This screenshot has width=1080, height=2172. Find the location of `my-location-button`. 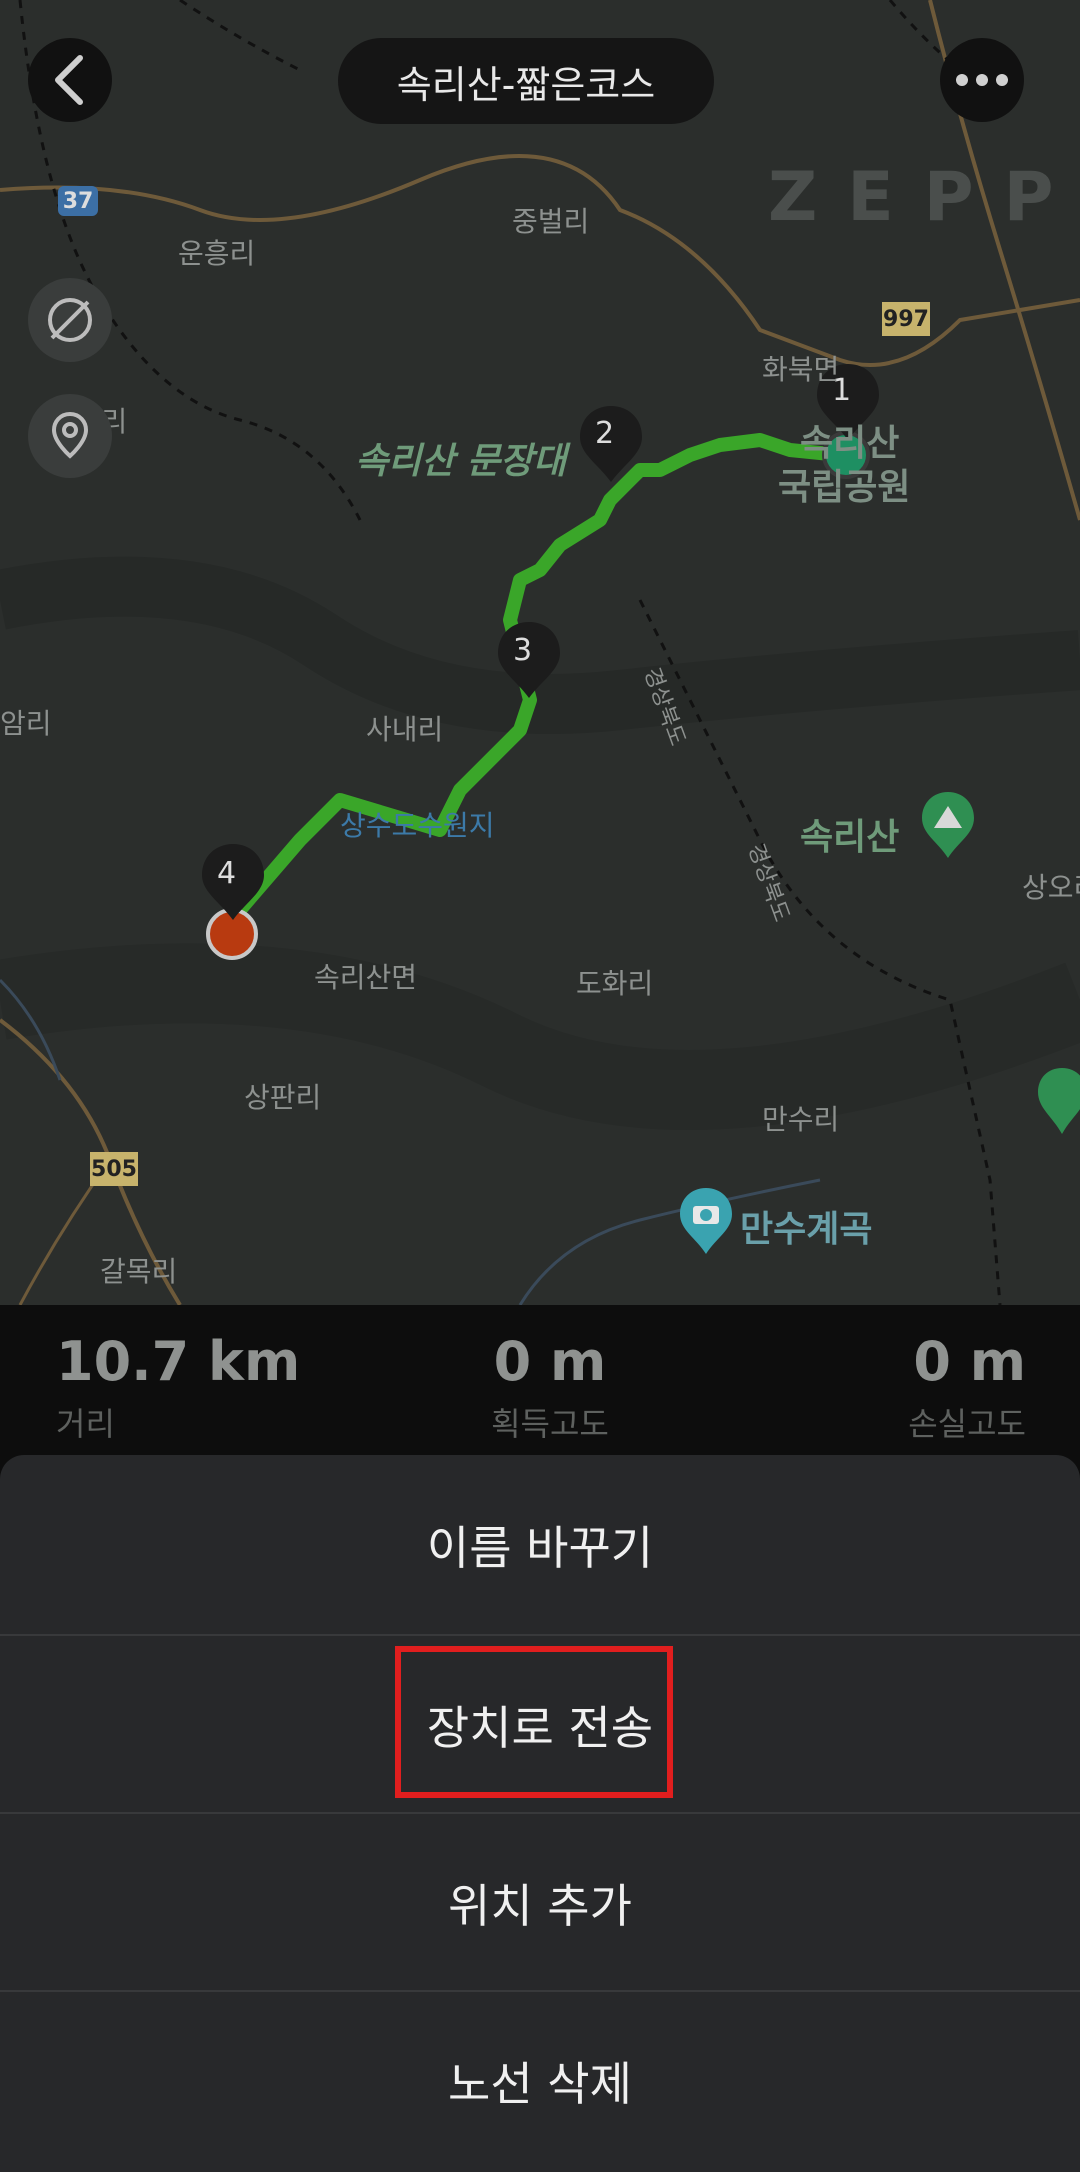

my-location-button is located at coordinates (70, 436).